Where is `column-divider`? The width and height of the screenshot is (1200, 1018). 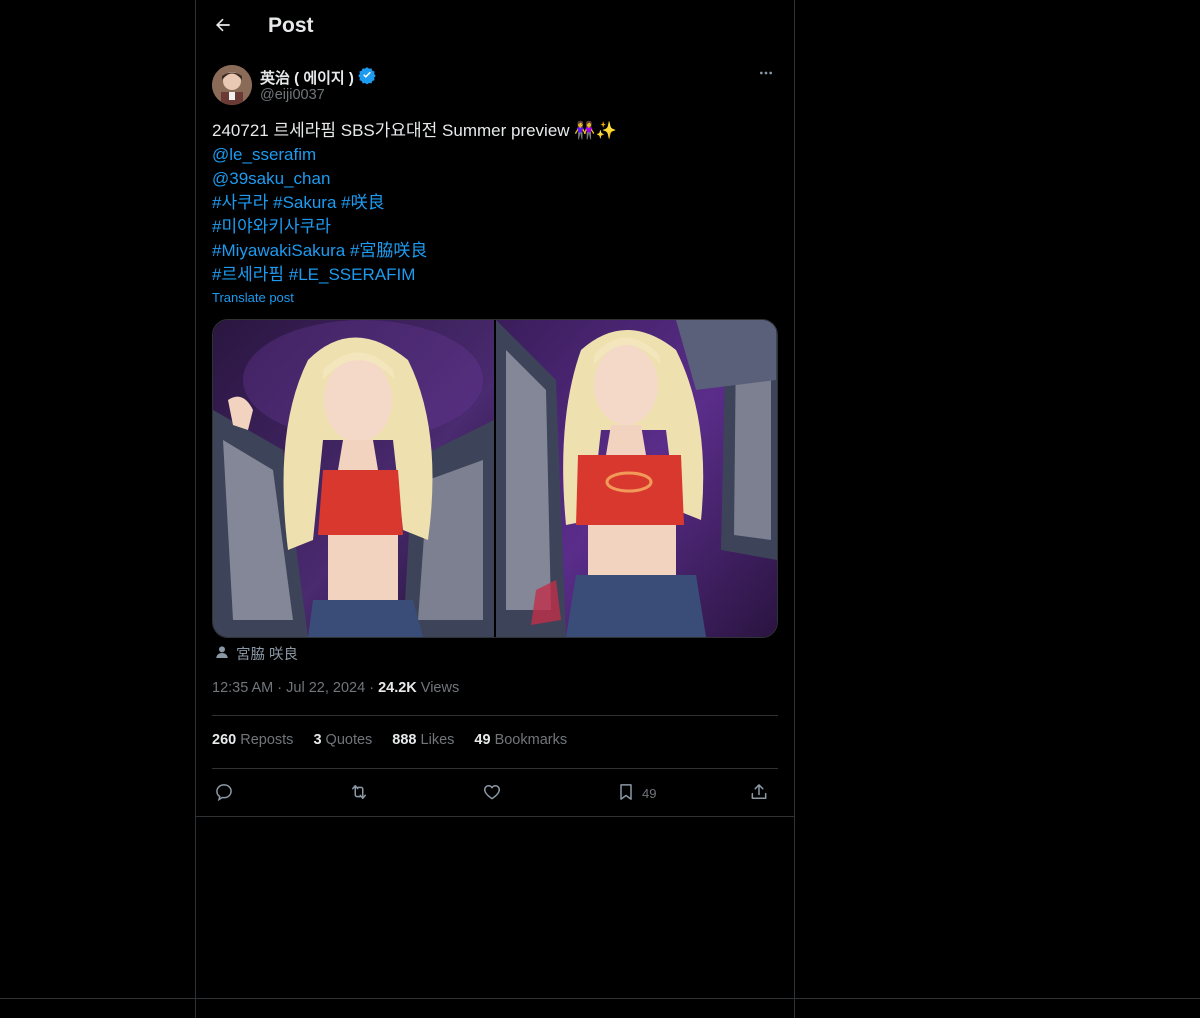
column-divider is located at coordinates (495, 816).